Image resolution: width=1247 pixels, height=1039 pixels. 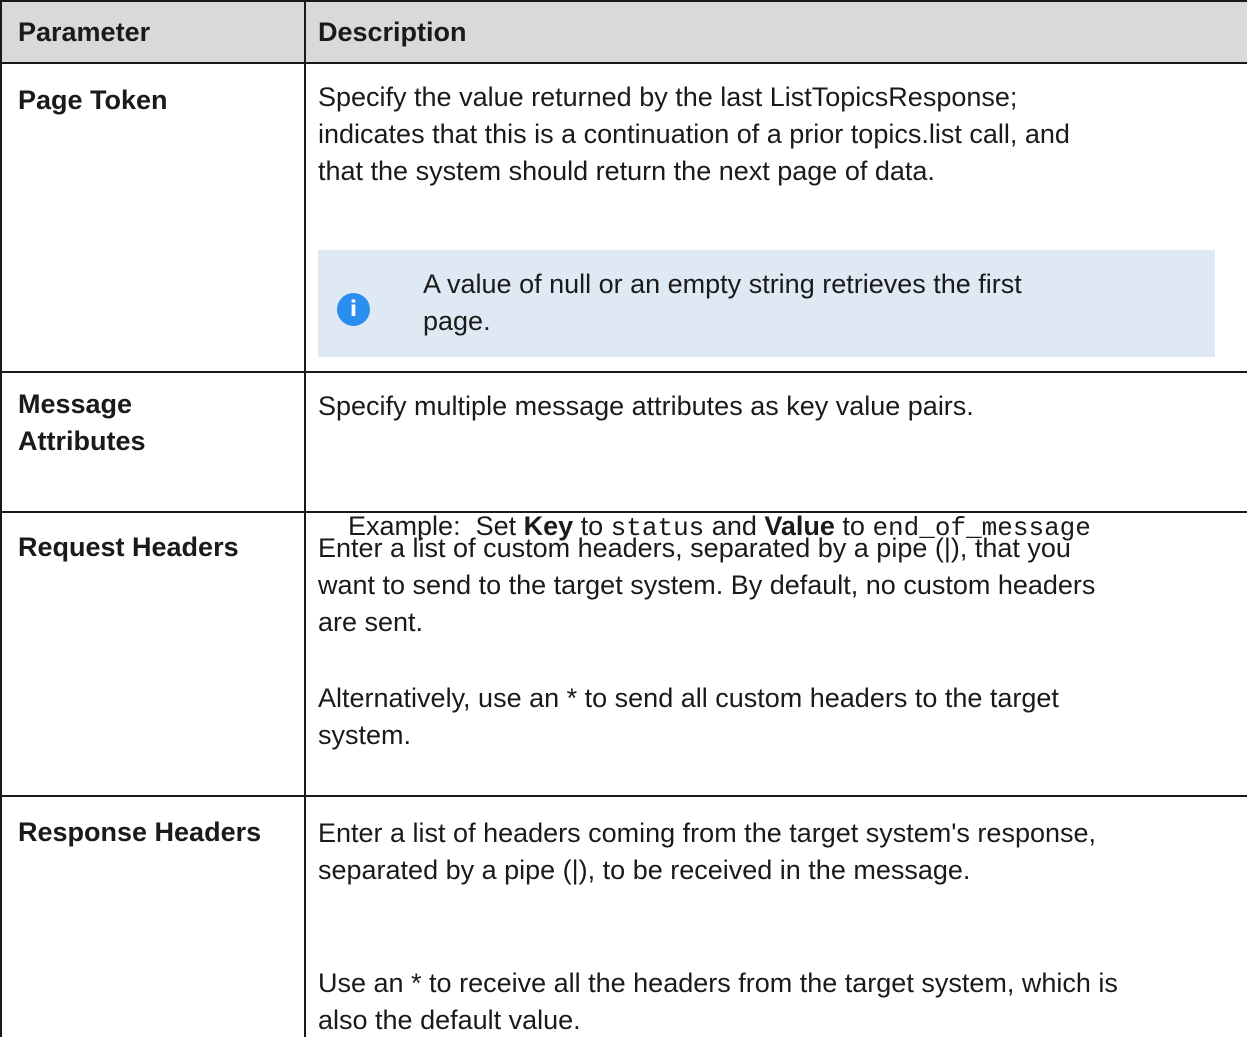 What do you see at coordinates (84, 32) in the screenshot?
I see `header-parameter: Parameter` at bounding box center [84, 32].